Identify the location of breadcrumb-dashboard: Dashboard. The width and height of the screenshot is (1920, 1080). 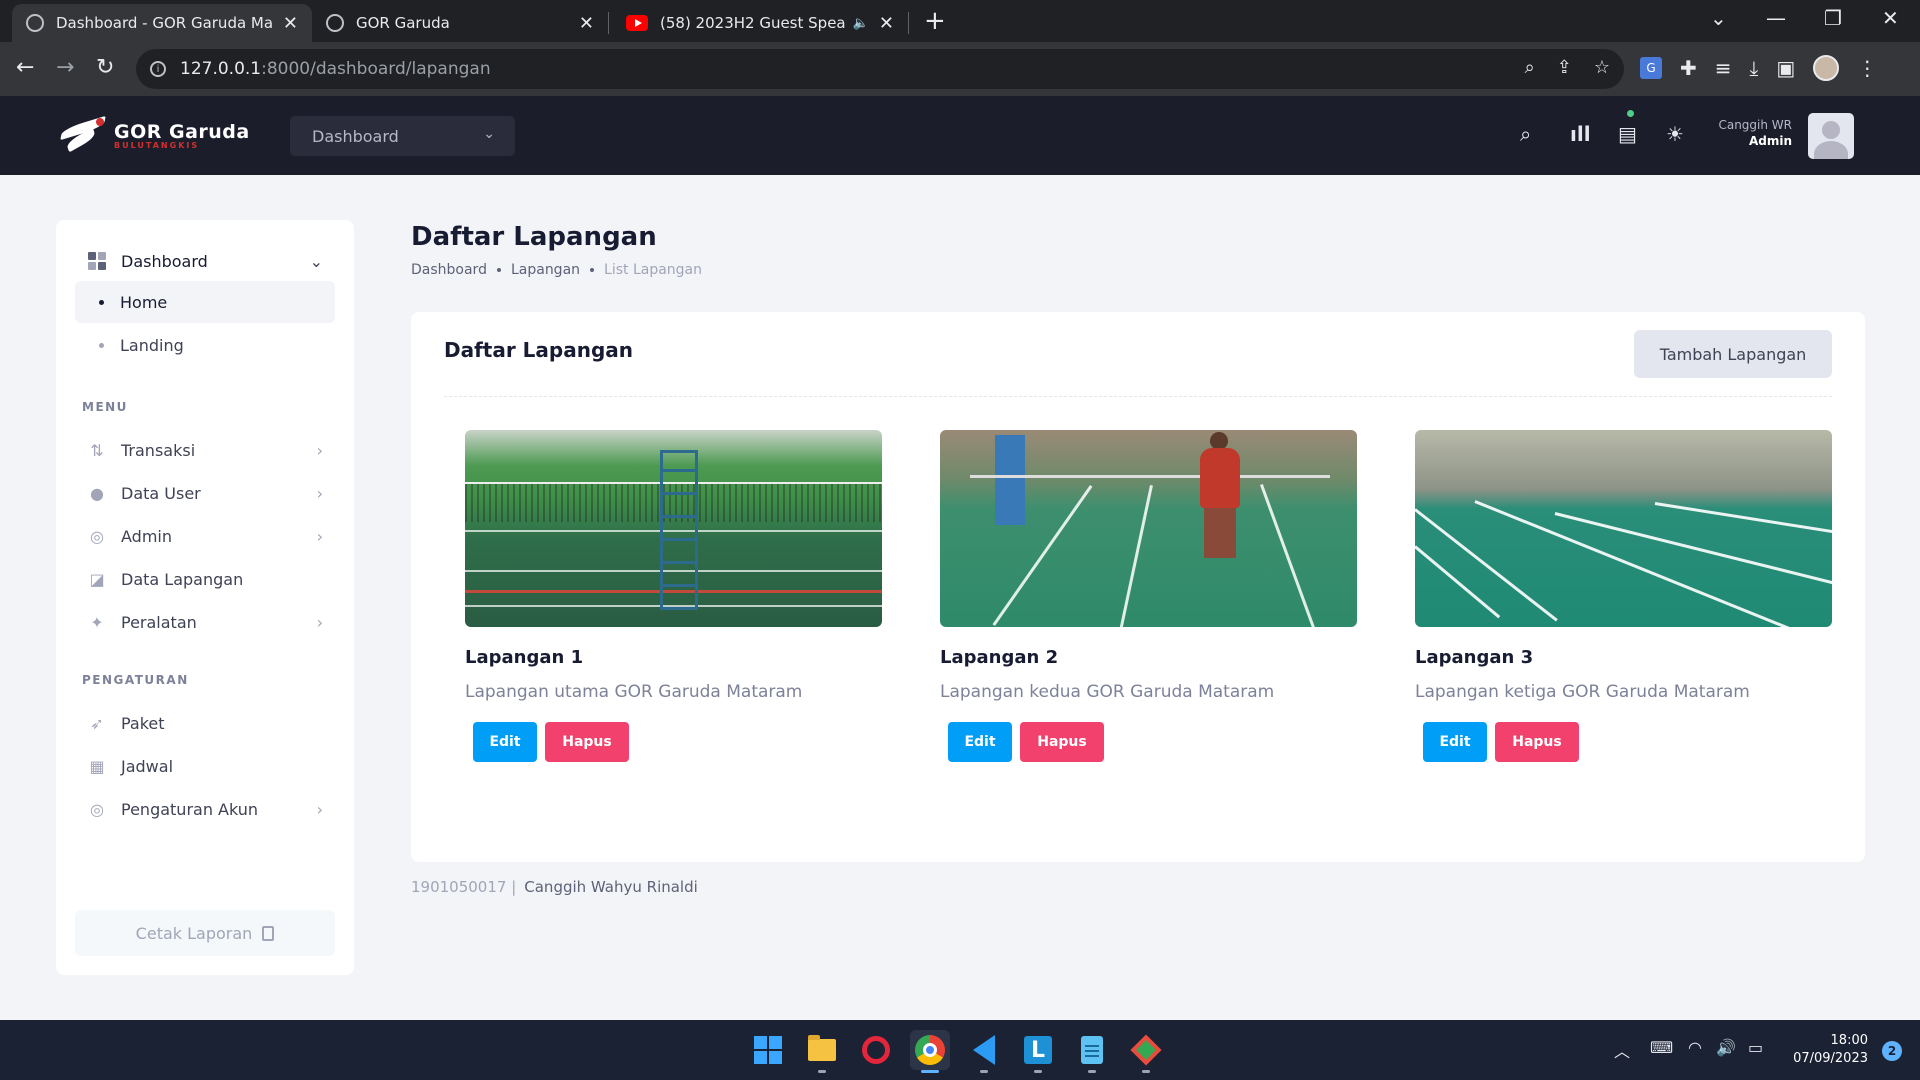
(449, 270).